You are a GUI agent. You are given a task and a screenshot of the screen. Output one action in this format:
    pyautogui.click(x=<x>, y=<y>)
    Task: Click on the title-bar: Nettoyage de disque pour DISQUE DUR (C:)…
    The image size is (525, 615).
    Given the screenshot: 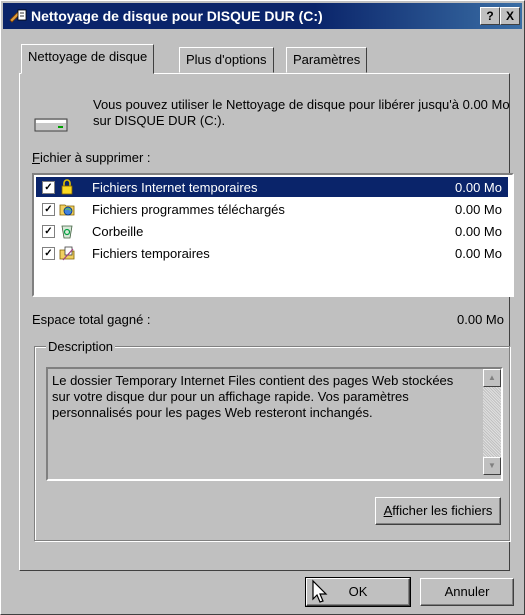 What is the action you would take?
    pyautogui.click(x=262, y=16)
    